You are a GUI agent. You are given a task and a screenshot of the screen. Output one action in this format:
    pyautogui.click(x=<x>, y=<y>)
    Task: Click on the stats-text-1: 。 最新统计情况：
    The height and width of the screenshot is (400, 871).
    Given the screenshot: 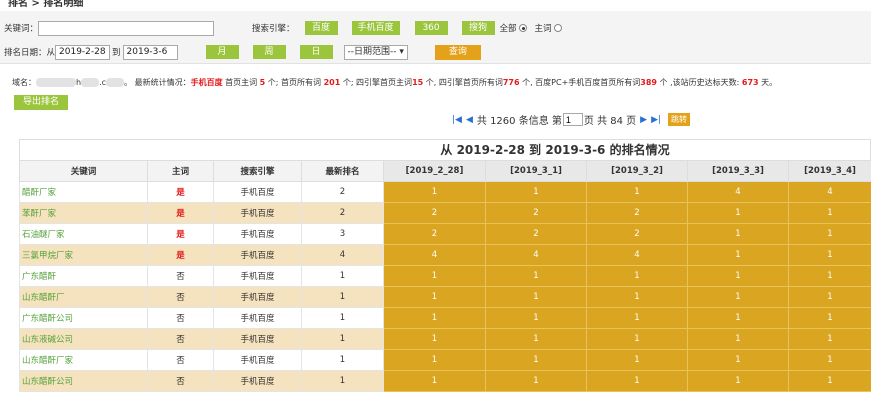 What is the action you would take?
    pyautogui.click(x=157, y=82)
    